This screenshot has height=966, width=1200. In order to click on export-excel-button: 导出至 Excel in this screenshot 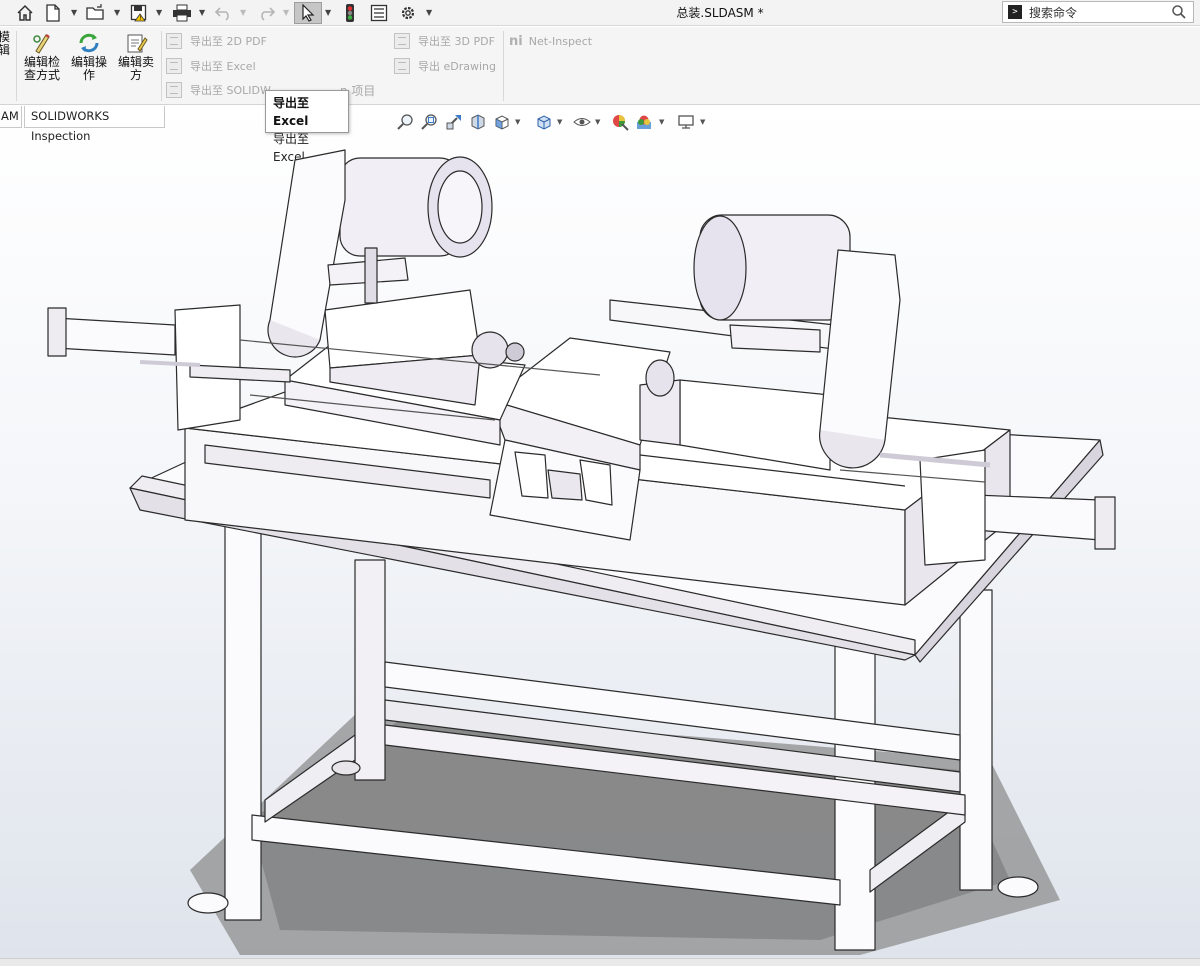, I will do `click(211, 66)`.